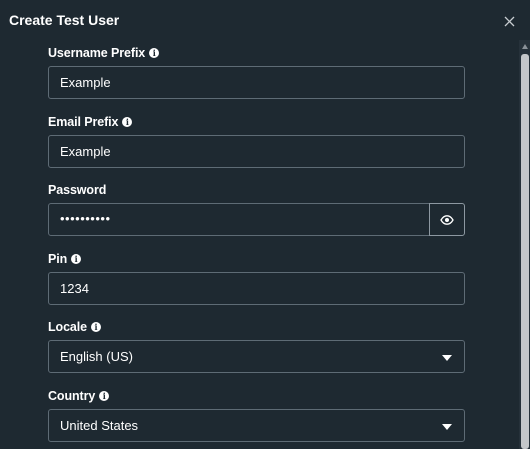 The height and width of the screenshot is (449, 530). I want to click on country-label-text: Country, so click(72, 396).